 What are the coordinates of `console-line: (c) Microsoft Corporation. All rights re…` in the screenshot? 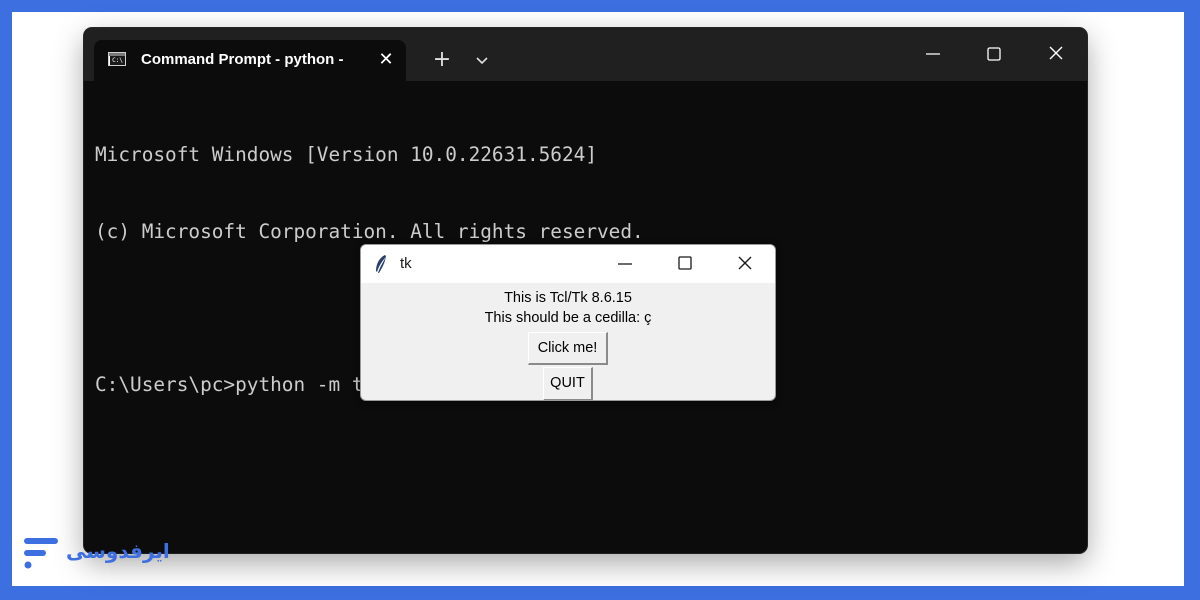 It's located at (369, 231).